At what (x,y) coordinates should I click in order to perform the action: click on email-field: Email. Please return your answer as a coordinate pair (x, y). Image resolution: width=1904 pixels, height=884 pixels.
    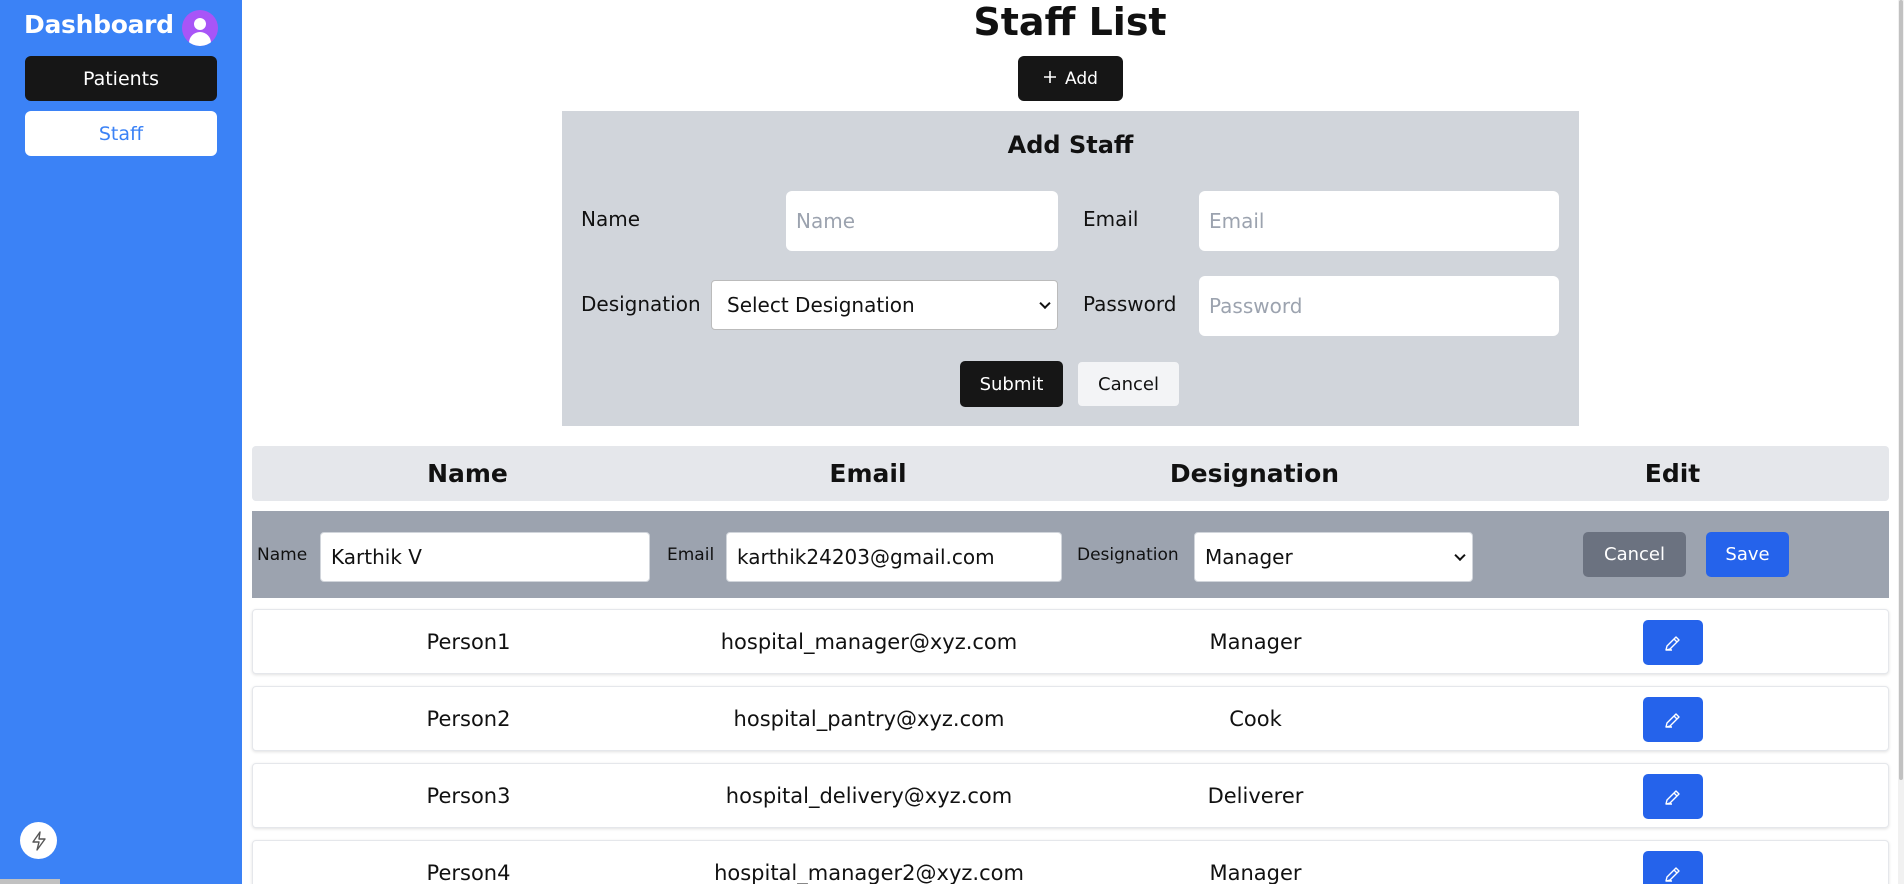
    Looking at the image, I should click on (1379, 221).